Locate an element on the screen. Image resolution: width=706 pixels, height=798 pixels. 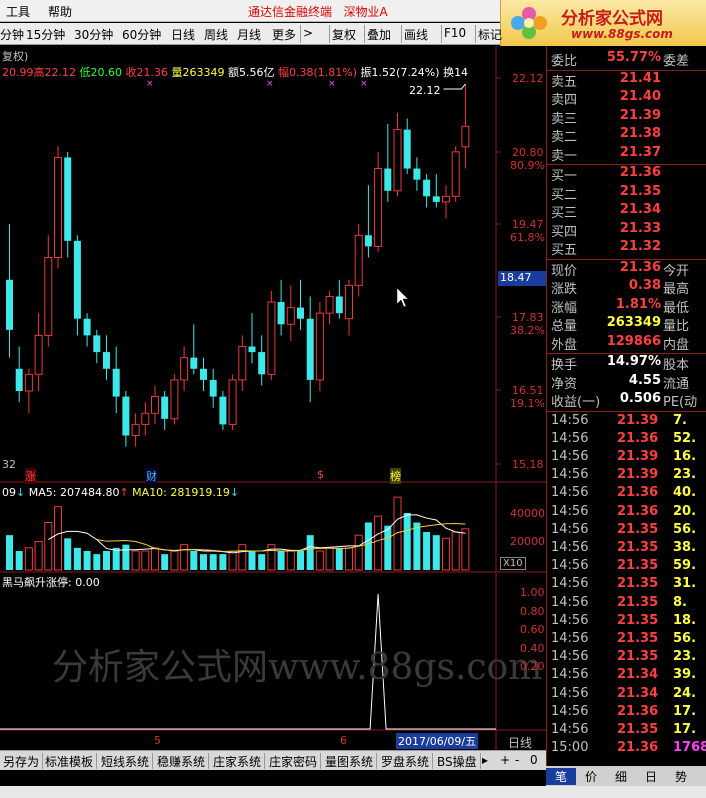
template-tab: 量图系统 is located at coordinates (350, 761).